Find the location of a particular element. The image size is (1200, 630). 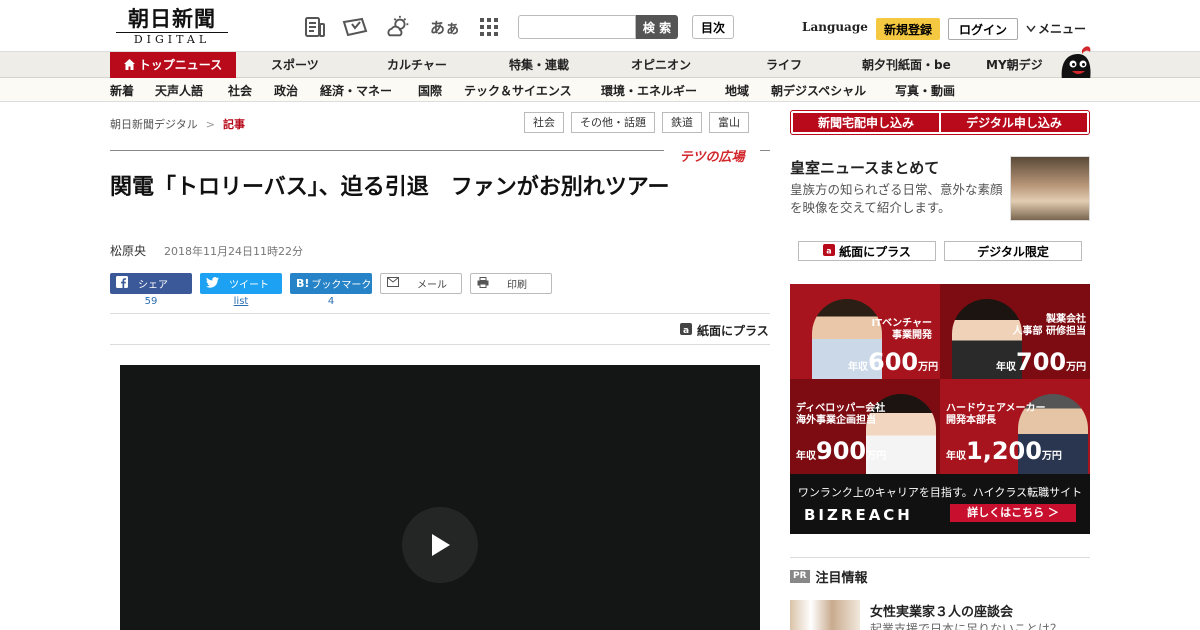

sidebar-paper-plus-button: a 紙面にプラス is located at coordinates (867, 251).